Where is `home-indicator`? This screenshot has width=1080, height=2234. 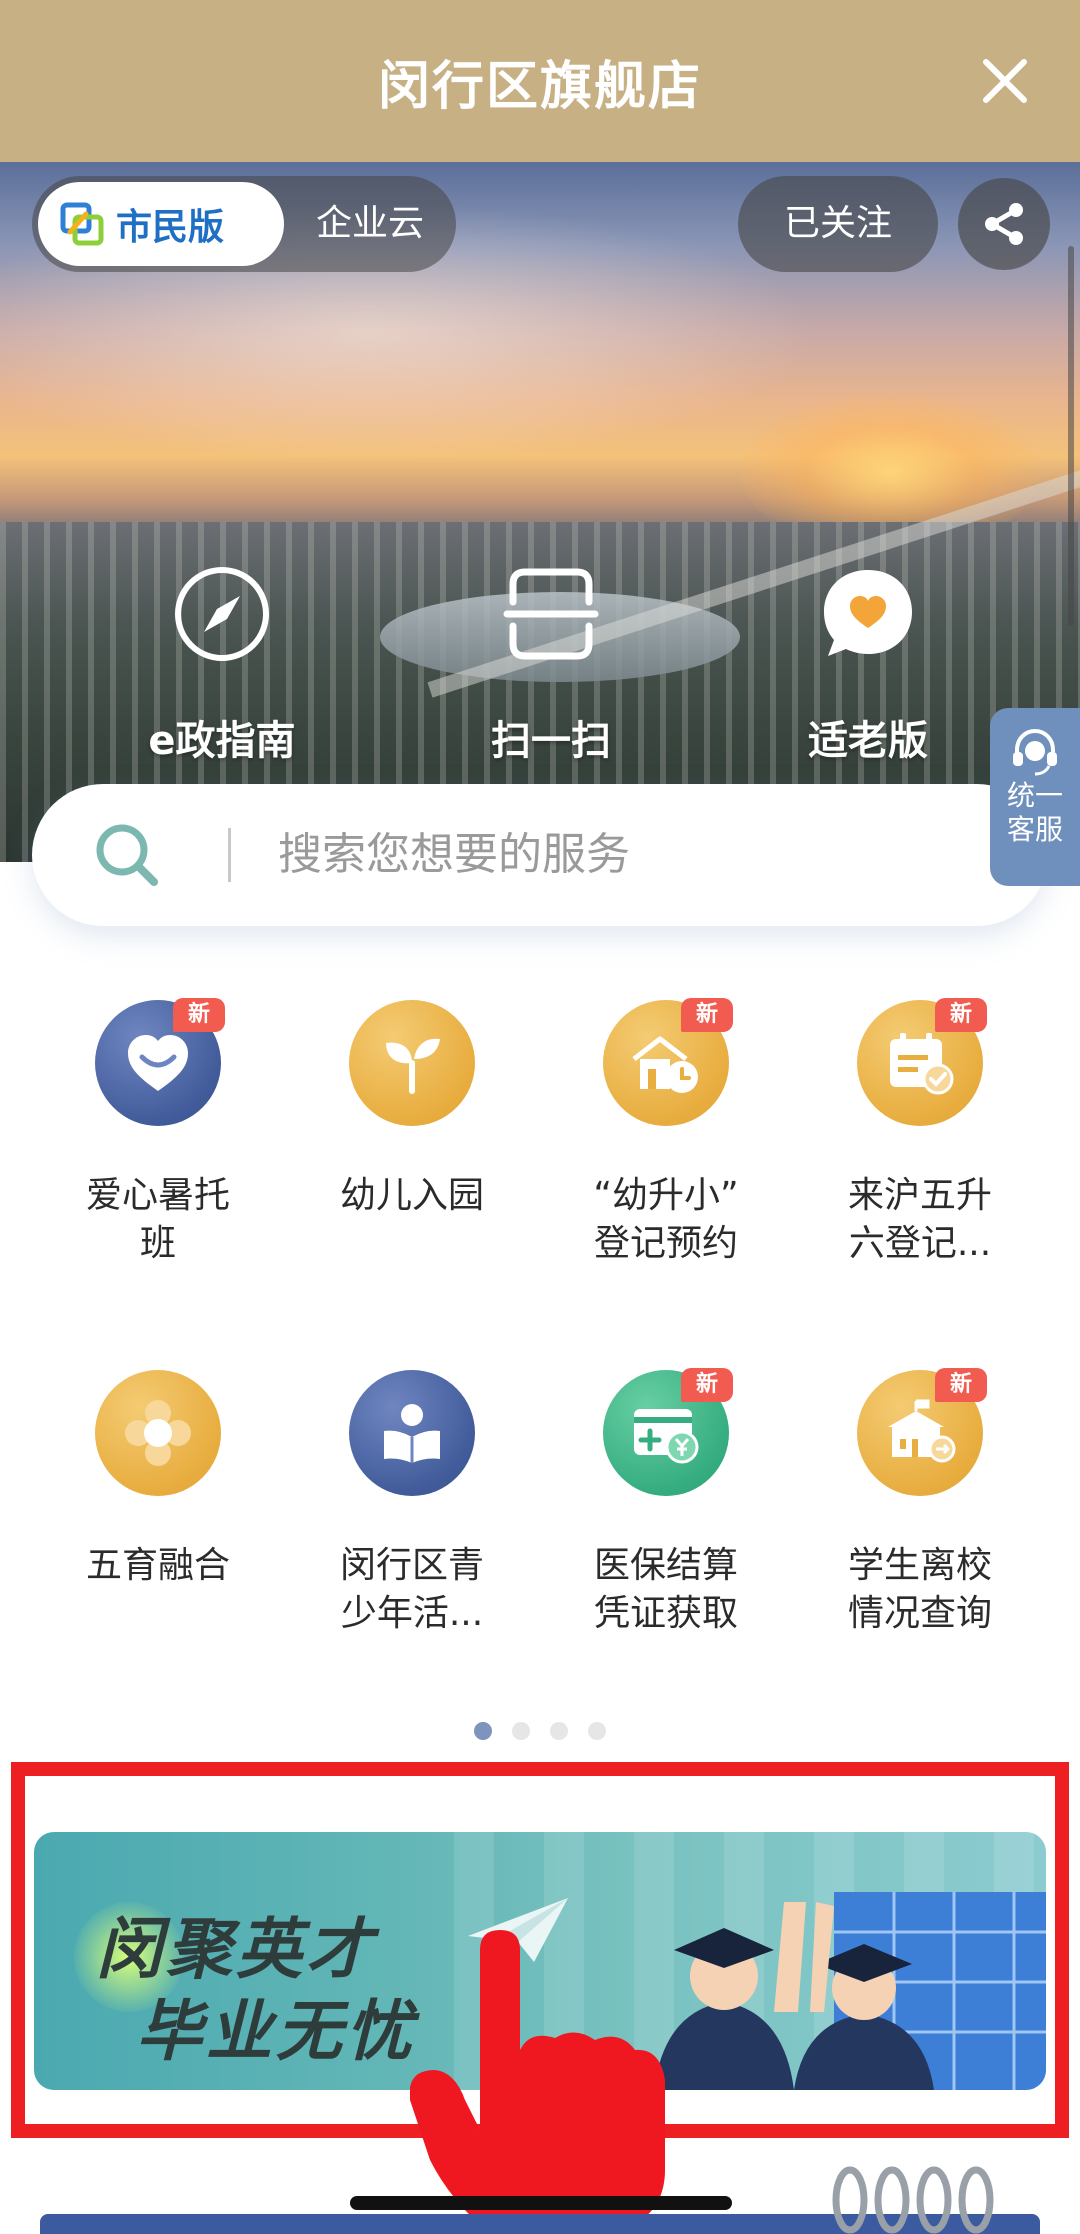 home-indicator is located at coordinates (541, 2203).